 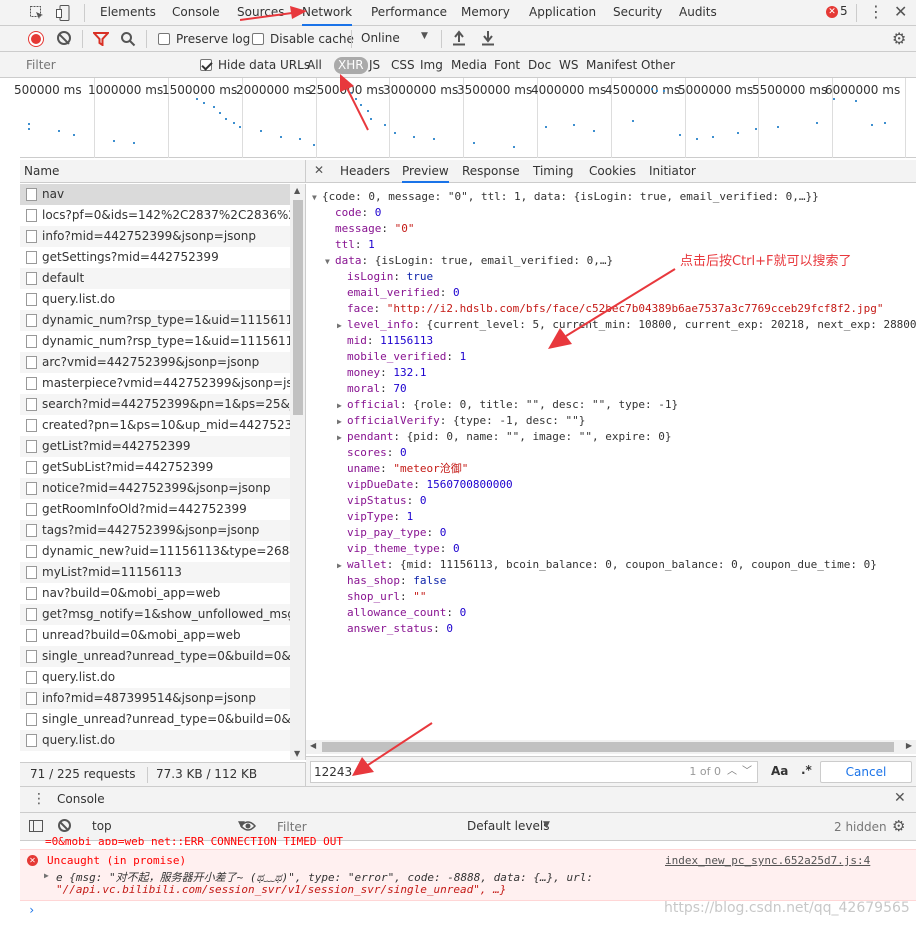 What do you see at coordinates (155, 383) in the screenshot?
I see `request-row: masterpiece?vmid=442752399&jsonp=jsonp` at bounding box center [155, 383].